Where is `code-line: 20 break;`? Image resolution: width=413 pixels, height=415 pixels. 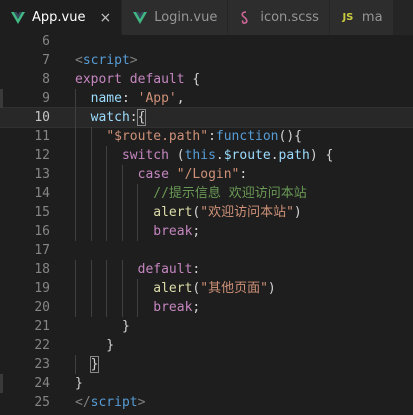 code-line: 20 break; is located at coordinates (206, 307).